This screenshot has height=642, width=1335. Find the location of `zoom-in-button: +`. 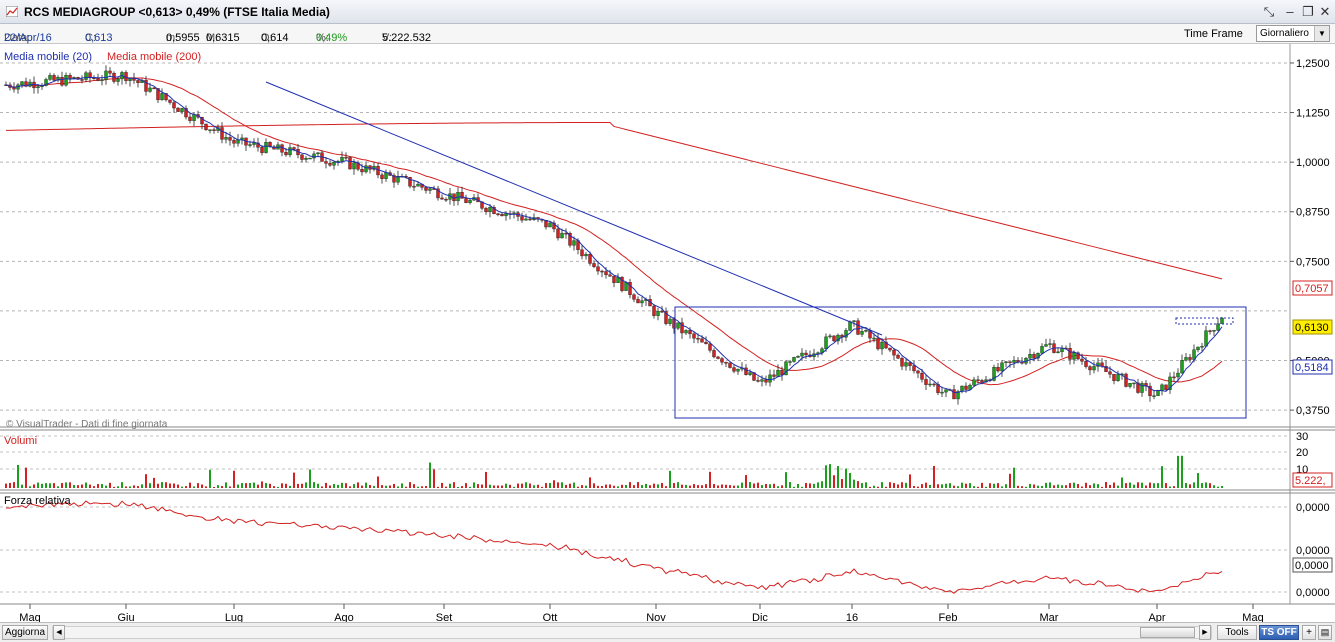

zoom-in-button: + is located at coordinates (1309, 632).